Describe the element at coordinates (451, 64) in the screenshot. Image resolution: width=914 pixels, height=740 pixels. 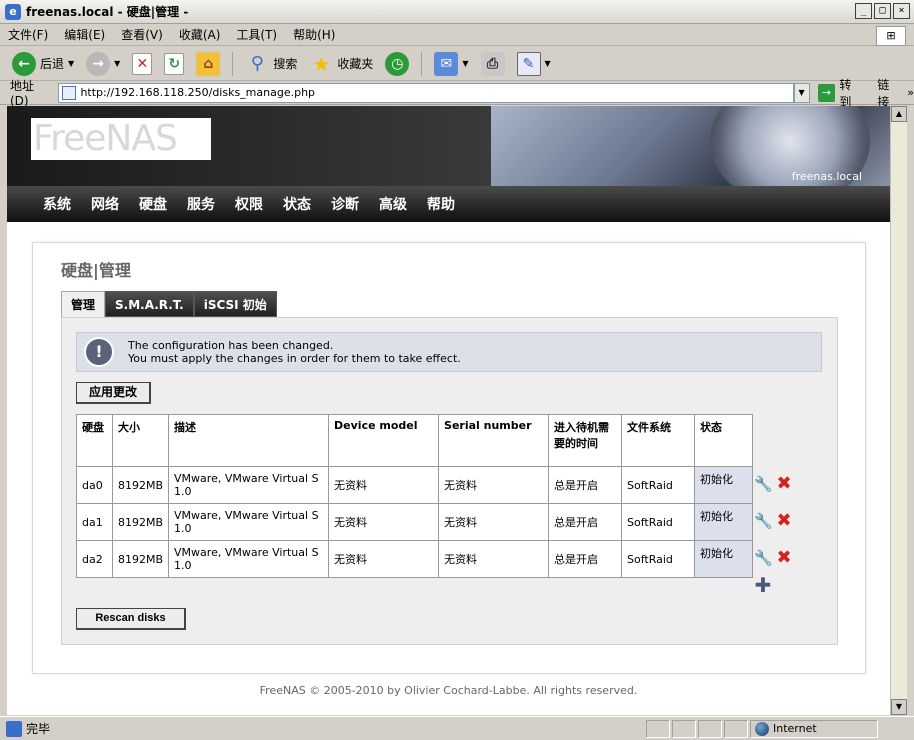
I see `mail-button: ✉ ▼` at that location.